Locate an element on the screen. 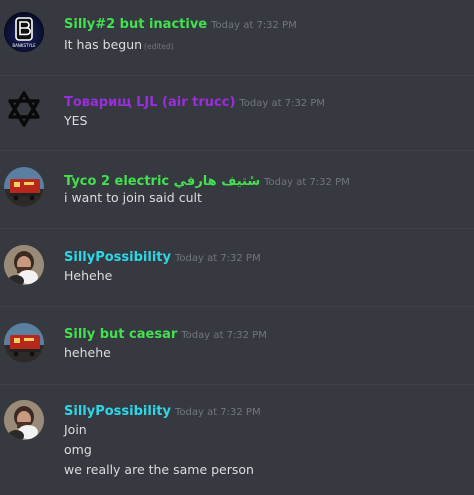 The height and width of the screenshot is (495, 474). author-name: Tyco 2 electric سٔتيف هارفي is located at coordinates (162, 181).